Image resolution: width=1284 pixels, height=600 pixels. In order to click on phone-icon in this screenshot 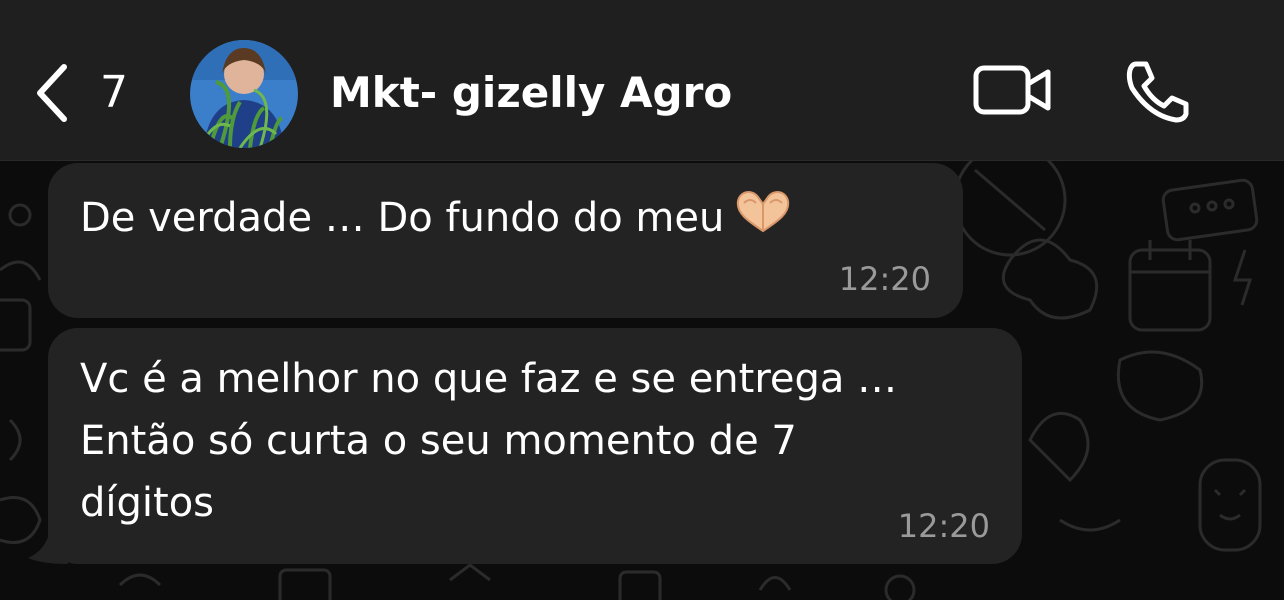, I will do `click(1157, 92)`.